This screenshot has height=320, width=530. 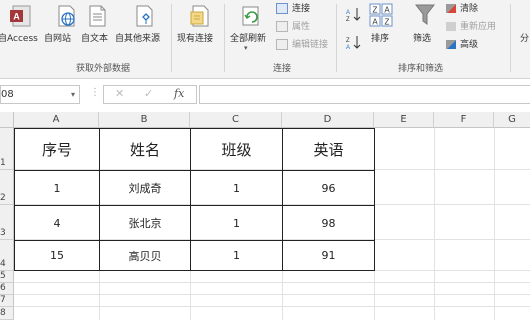 I want to click on formula-buttons: ✕ ✓ fx, so click(x=150, y=94).